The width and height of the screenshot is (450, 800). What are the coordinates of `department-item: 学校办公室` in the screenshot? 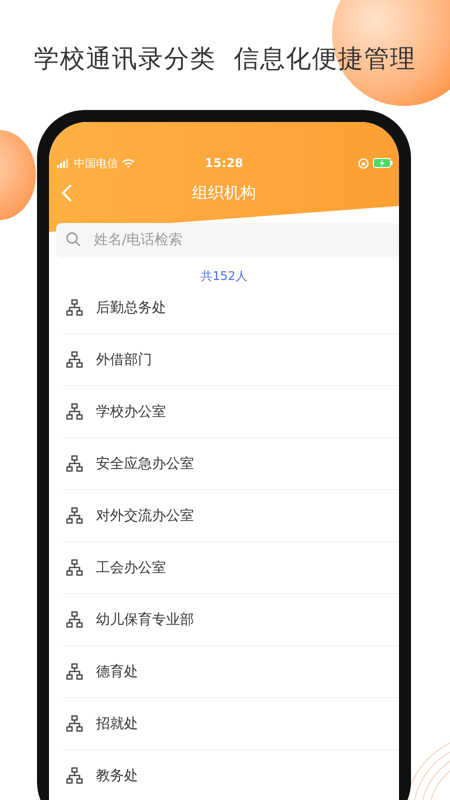 It's located at (231, 412).